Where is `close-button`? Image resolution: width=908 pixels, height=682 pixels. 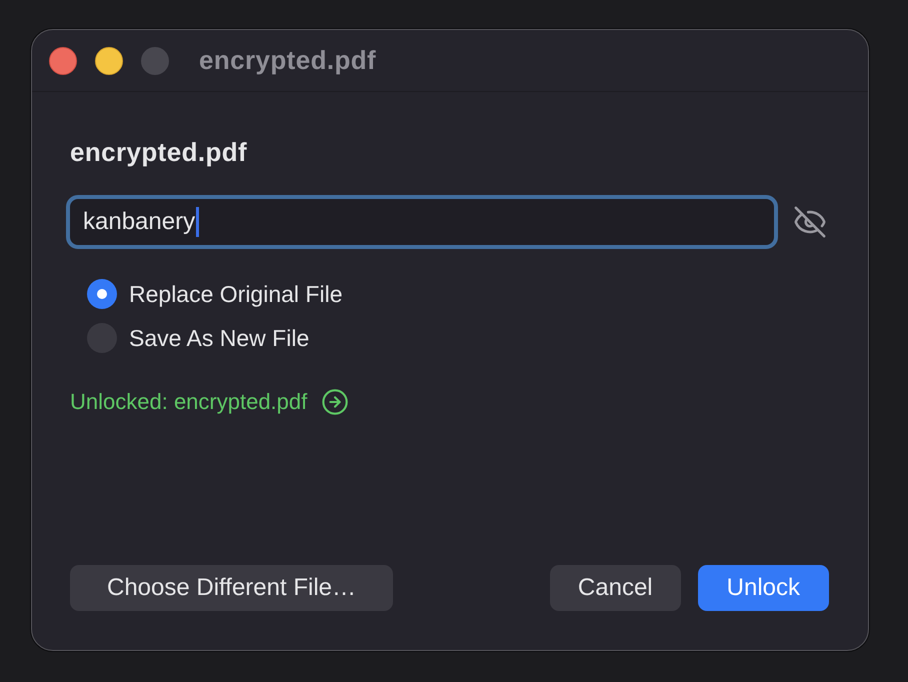
close-button is located at coordinates (63, 60).